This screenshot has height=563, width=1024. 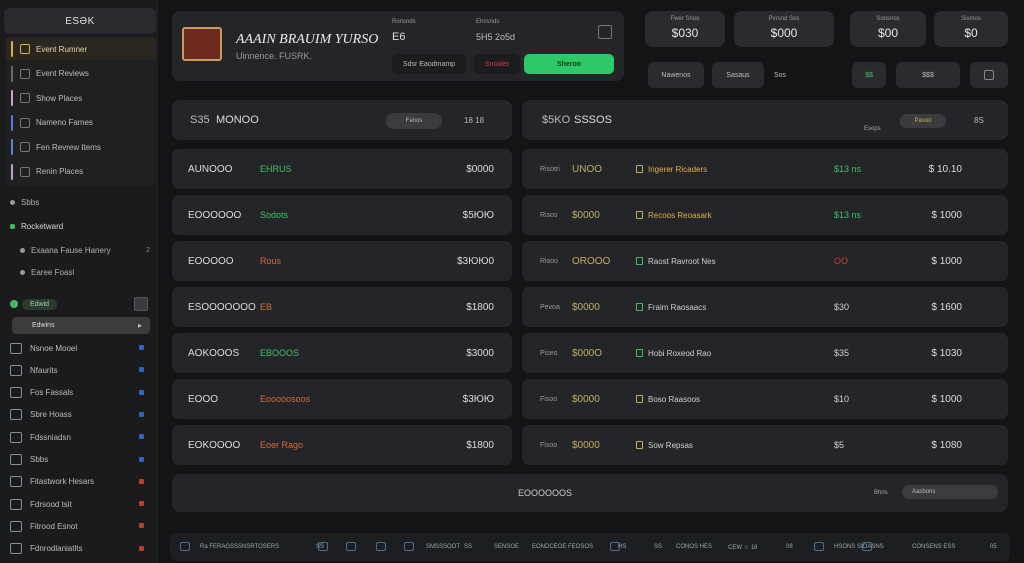 I want to click on footer-item: 05, so click(x=993, y=547).